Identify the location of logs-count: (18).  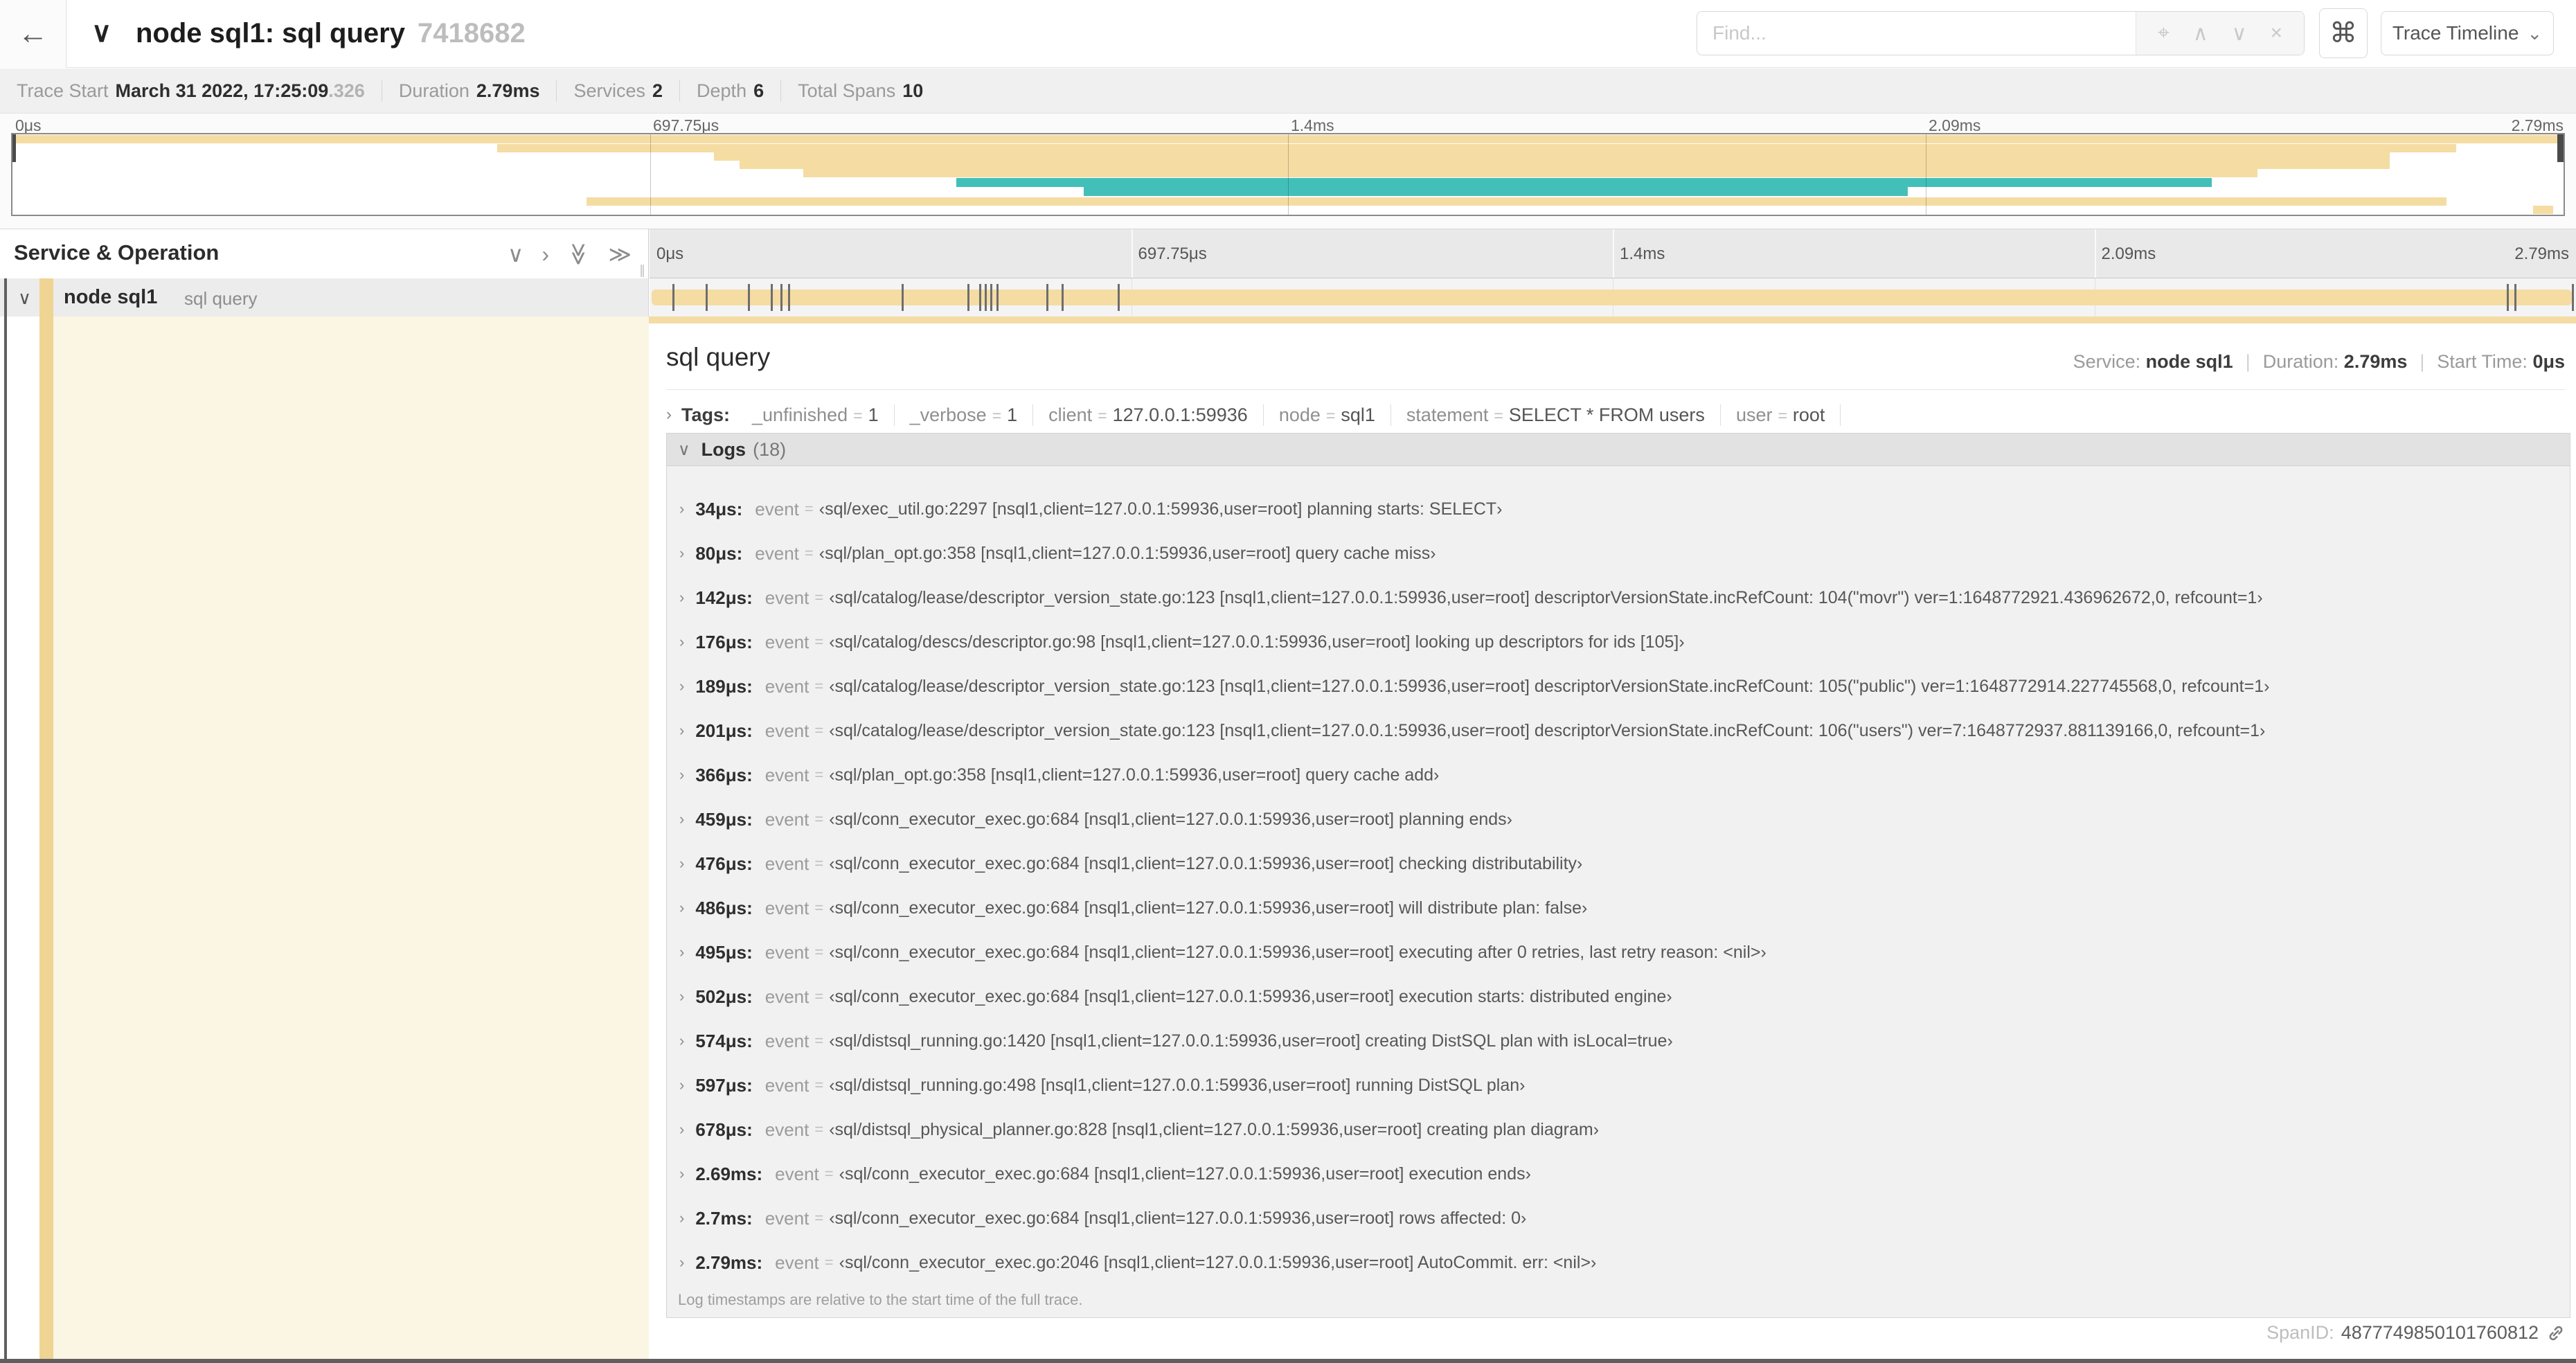
(770, 449).